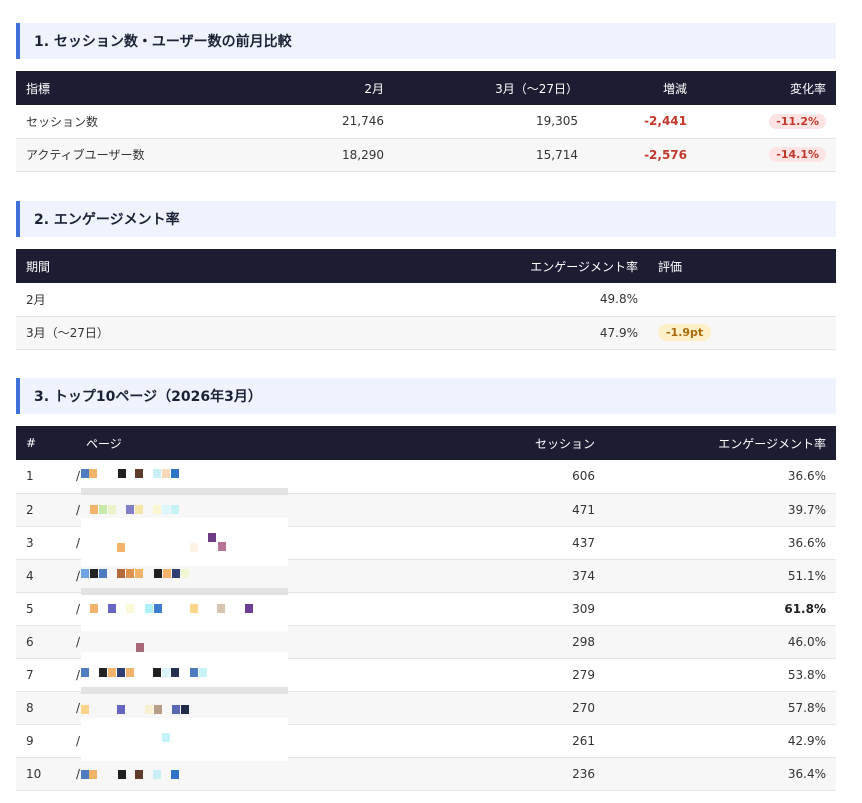  I want to click on section-3-title: 3. トップ10ページ（2026年3月）, so click(148, 397).